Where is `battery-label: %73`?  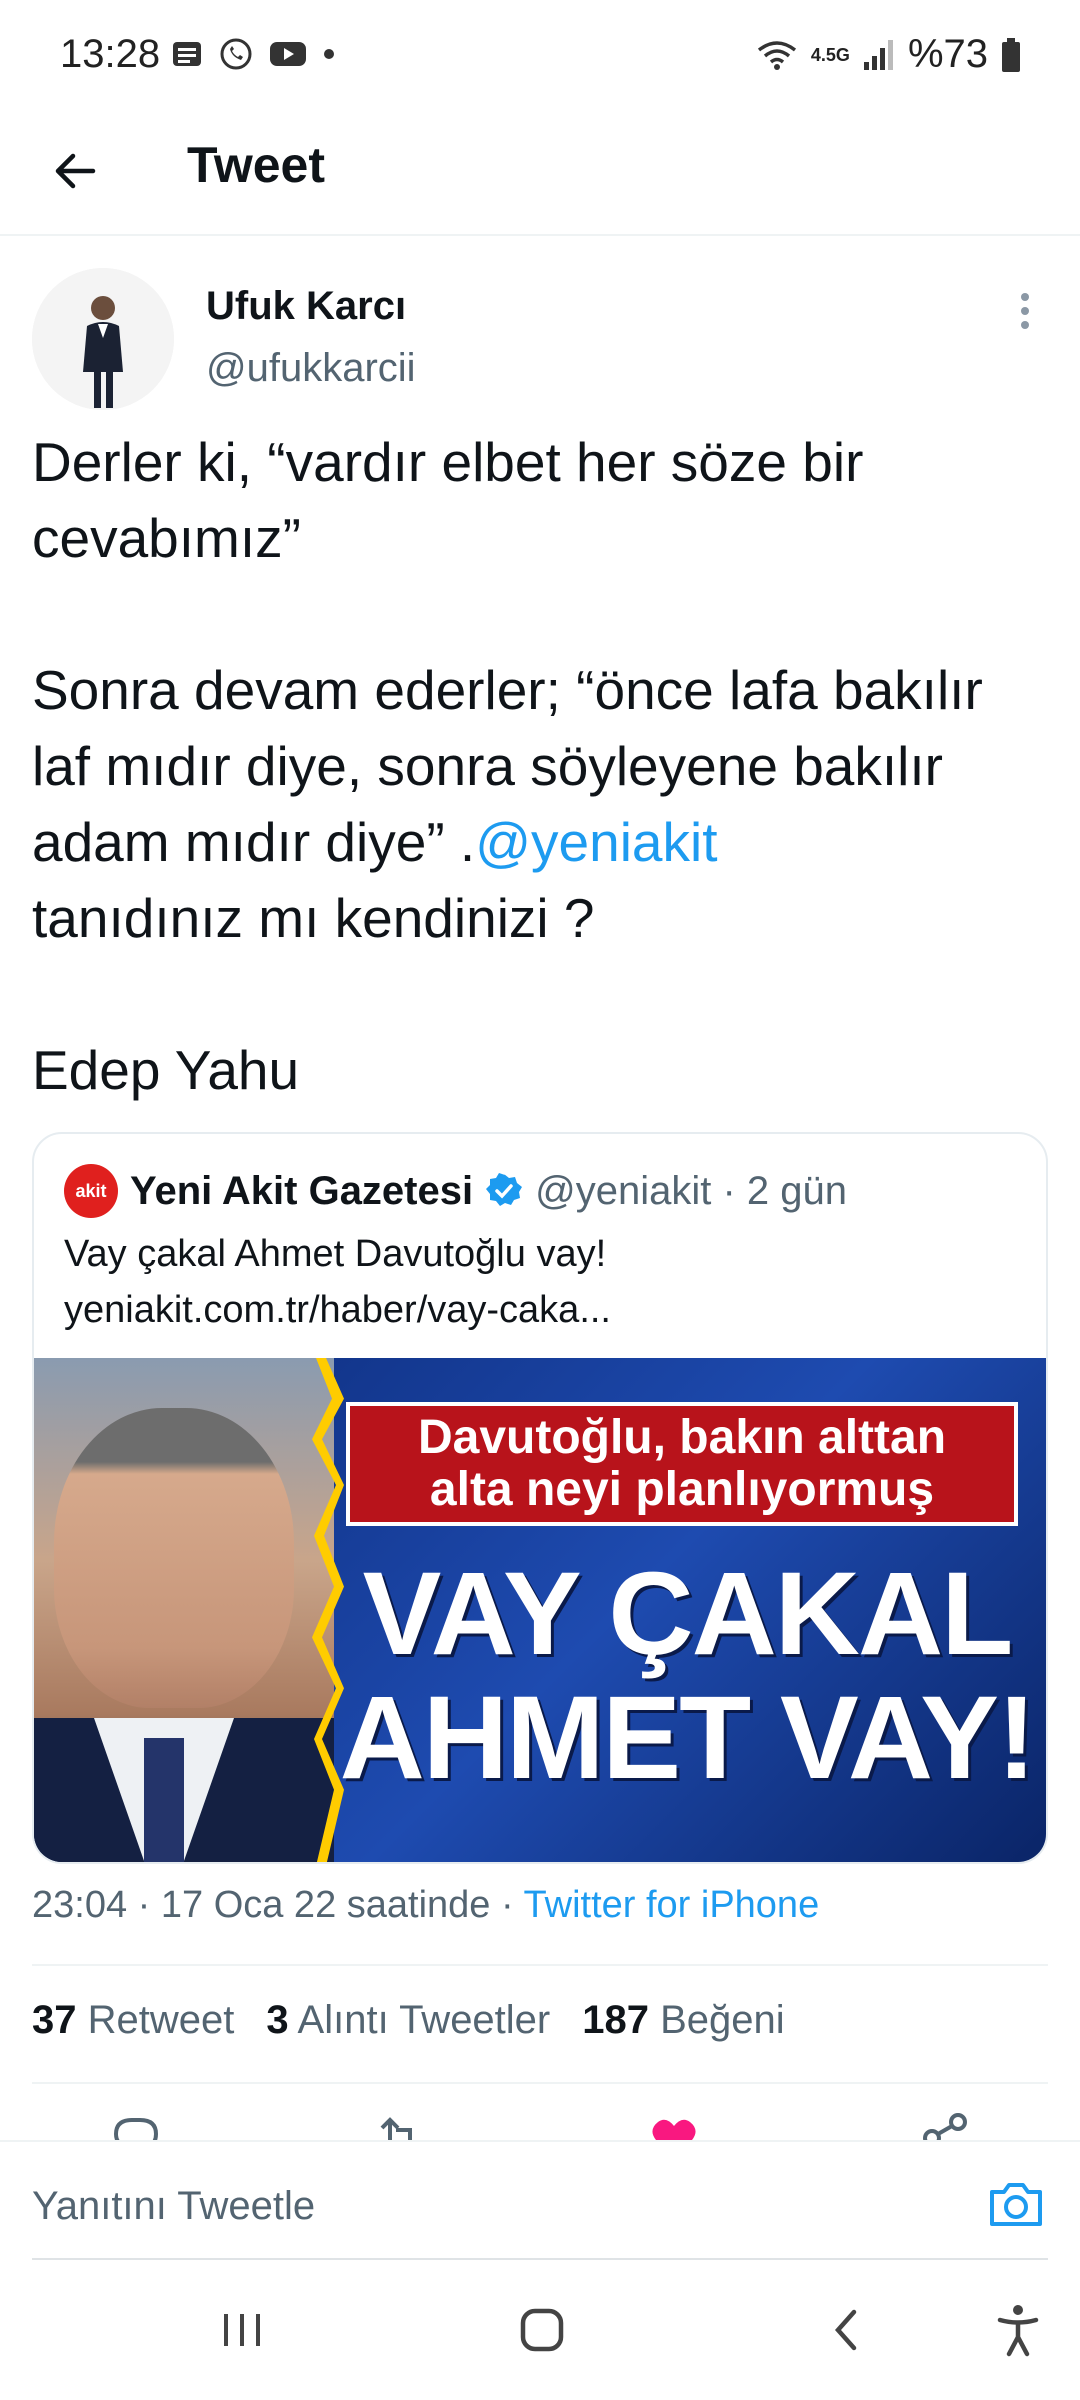
battery-label: %73 is located at coordinates (947, 54).